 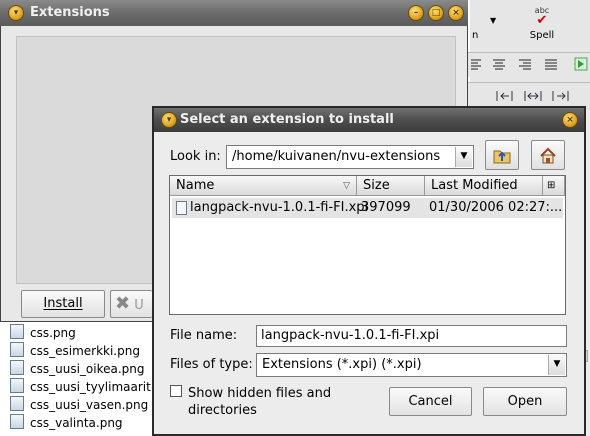 What do you see at coordinates (70, 12) in the screenshot?
I see `window-title: Extensions` at bounding box center [70, 12].